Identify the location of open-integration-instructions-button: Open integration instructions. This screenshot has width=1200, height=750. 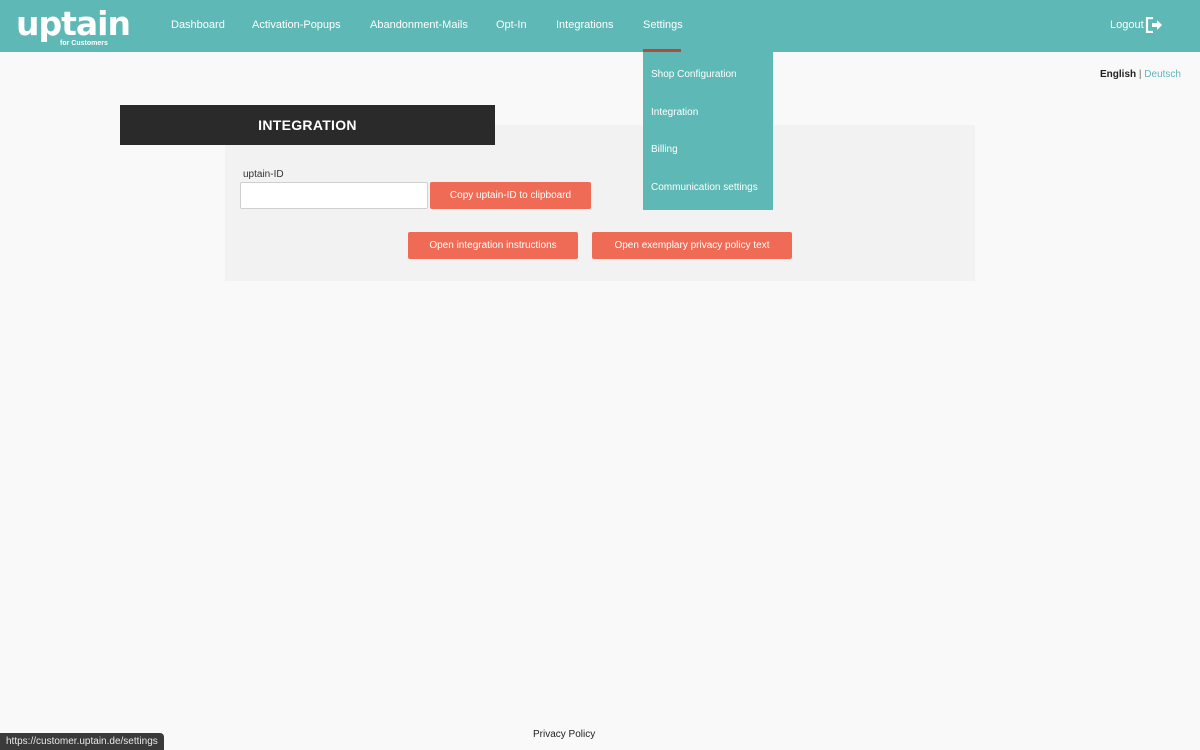
(493, 245).